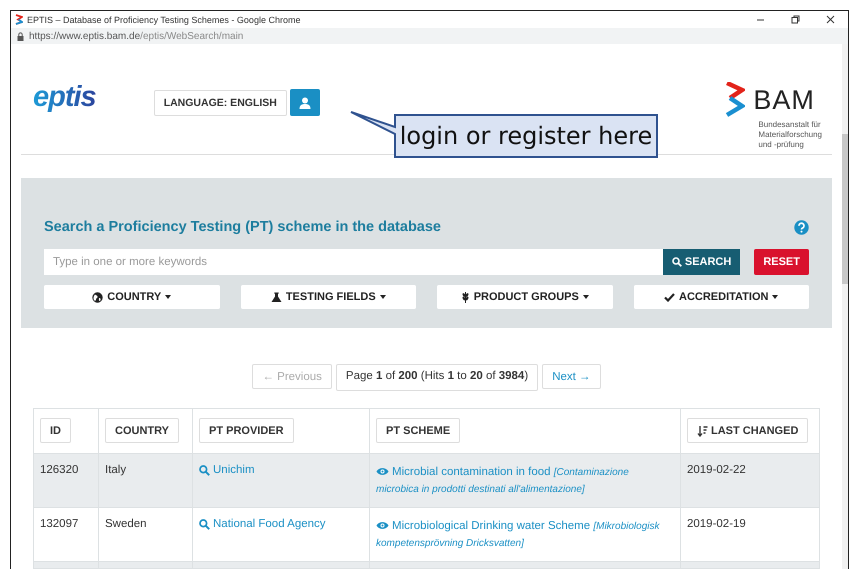 The width and height of the screenshot is (854, 569). What do you see at coordinates (524, 297) in the screenshot?
I see `filter-dropdown: PRODUCT GROUPS` at bounding box center [524, 297].